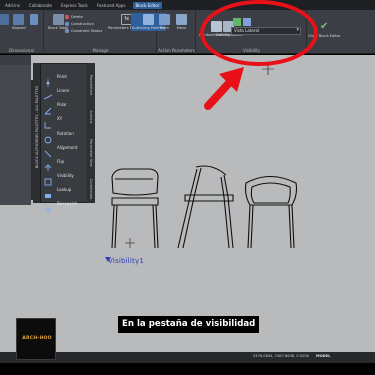  I want to click on angular-button, so click(34, 19).